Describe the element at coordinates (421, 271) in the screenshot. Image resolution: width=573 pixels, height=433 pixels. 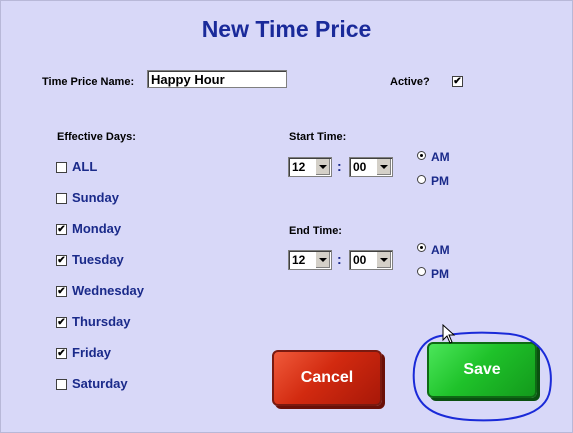
I see `end-pm-radio` at that location.